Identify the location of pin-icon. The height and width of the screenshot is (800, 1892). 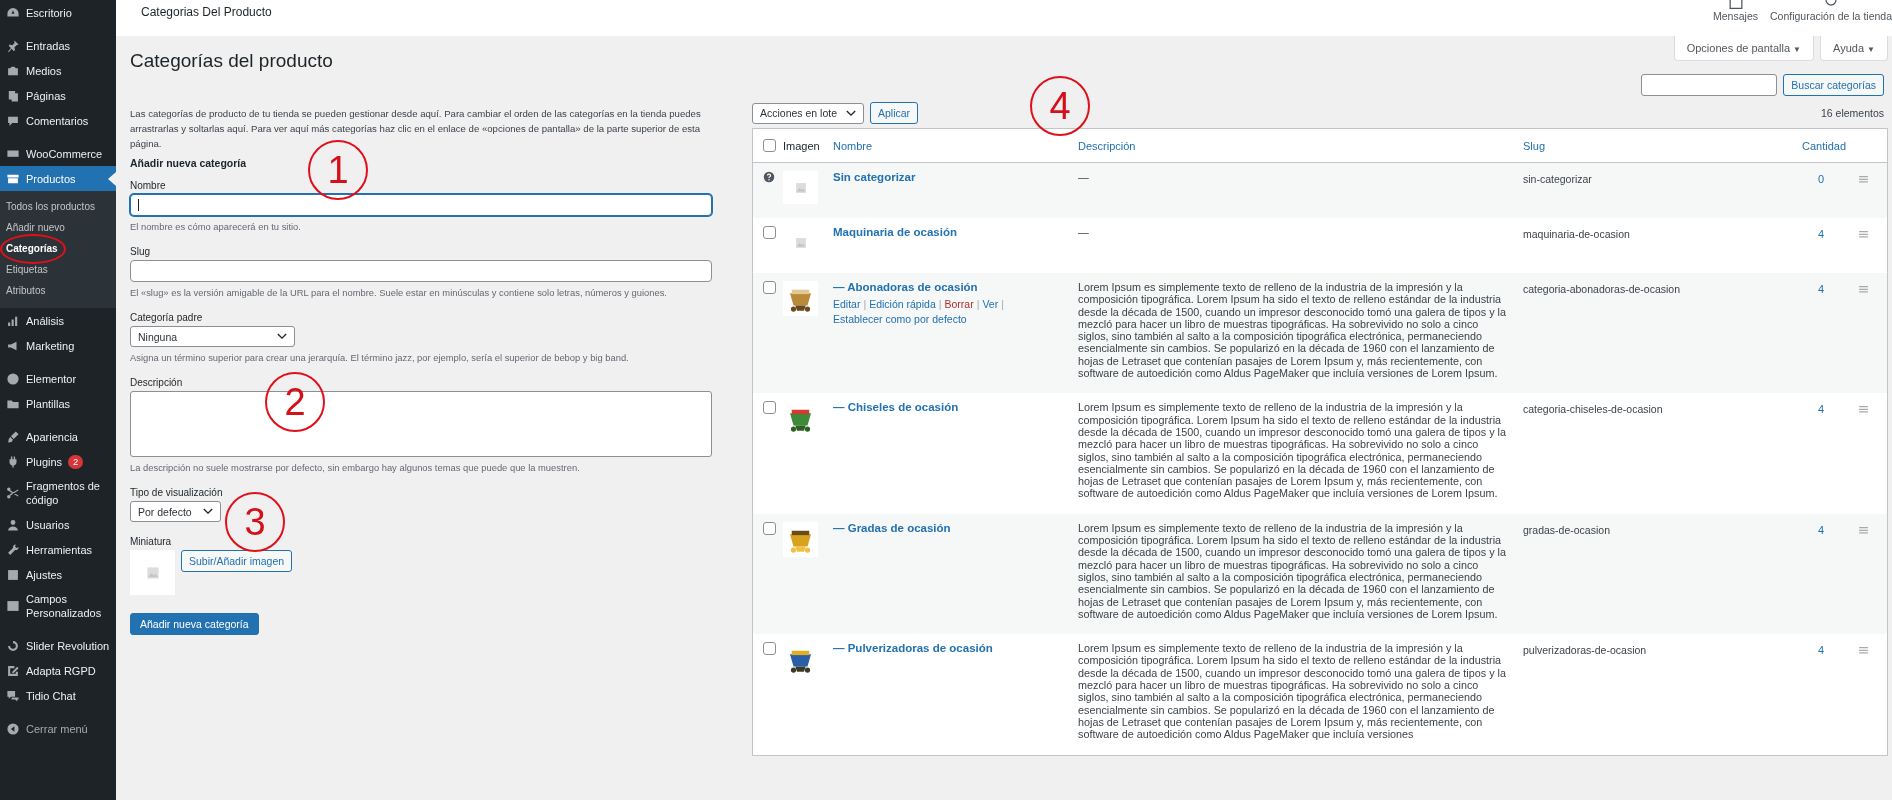
(13, 45).